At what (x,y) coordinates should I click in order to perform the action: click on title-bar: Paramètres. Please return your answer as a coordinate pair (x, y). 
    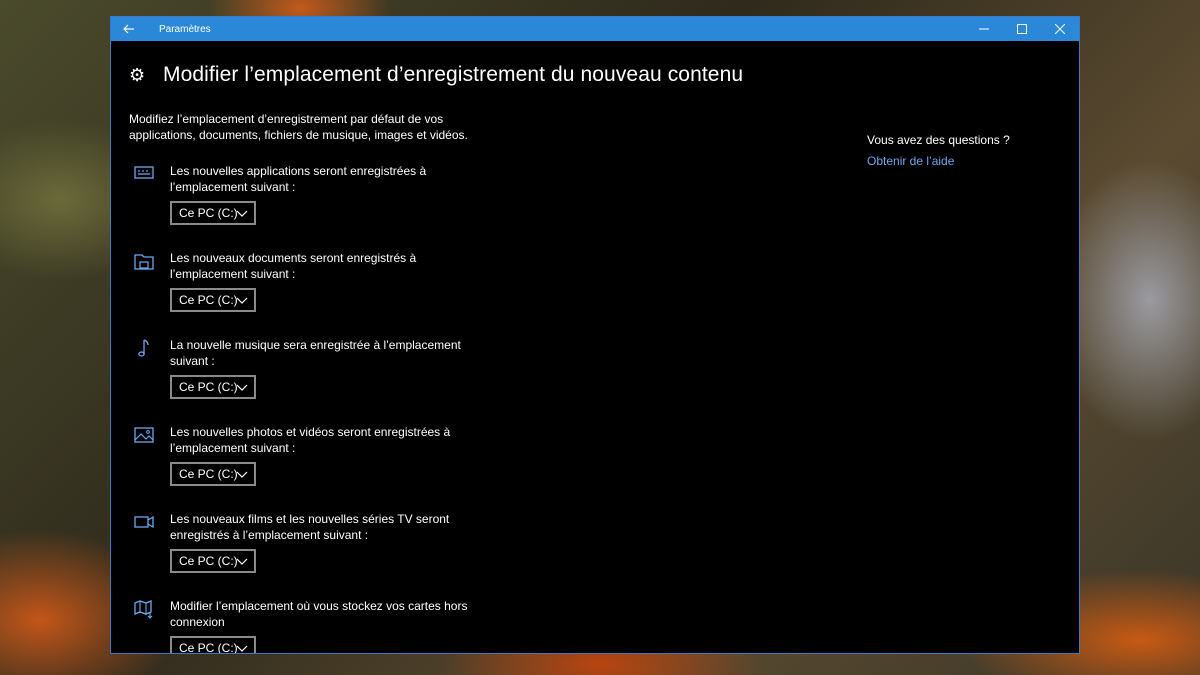
    Looking at the image, I should click on (595, 29).